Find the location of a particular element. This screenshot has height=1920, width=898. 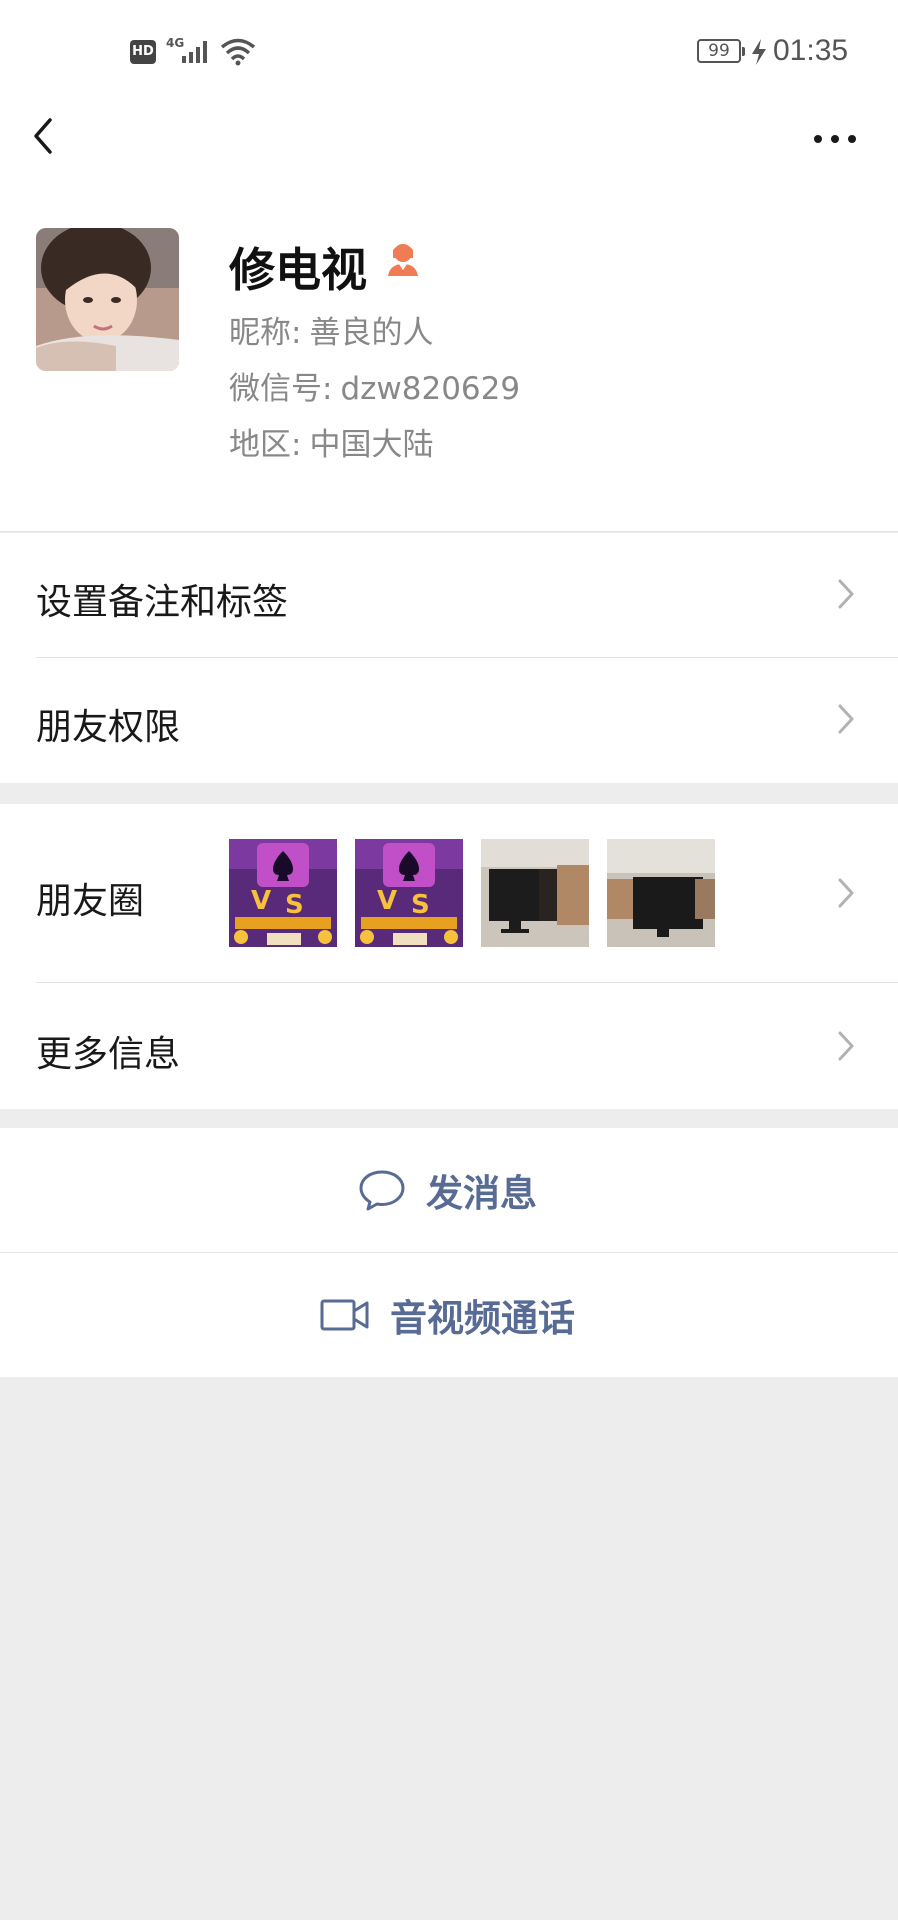

avatar is located at coordinates (107, 299).